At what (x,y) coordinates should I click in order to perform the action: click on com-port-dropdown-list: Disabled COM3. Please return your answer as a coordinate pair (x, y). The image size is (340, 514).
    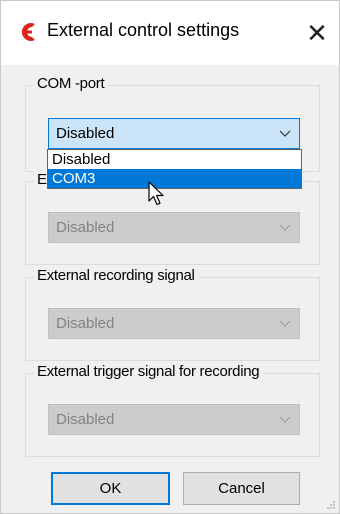
    Looking at the image, I should click on (174, 169).